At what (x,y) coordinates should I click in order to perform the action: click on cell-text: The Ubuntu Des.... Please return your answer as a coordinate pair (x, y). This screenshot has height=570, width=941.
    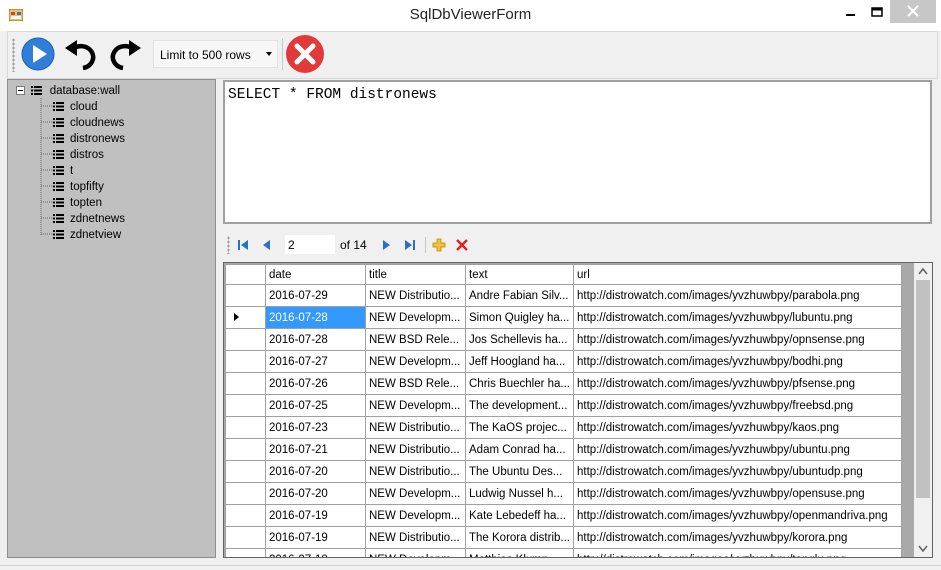
    Looking at the image, I should click on (519, 471).